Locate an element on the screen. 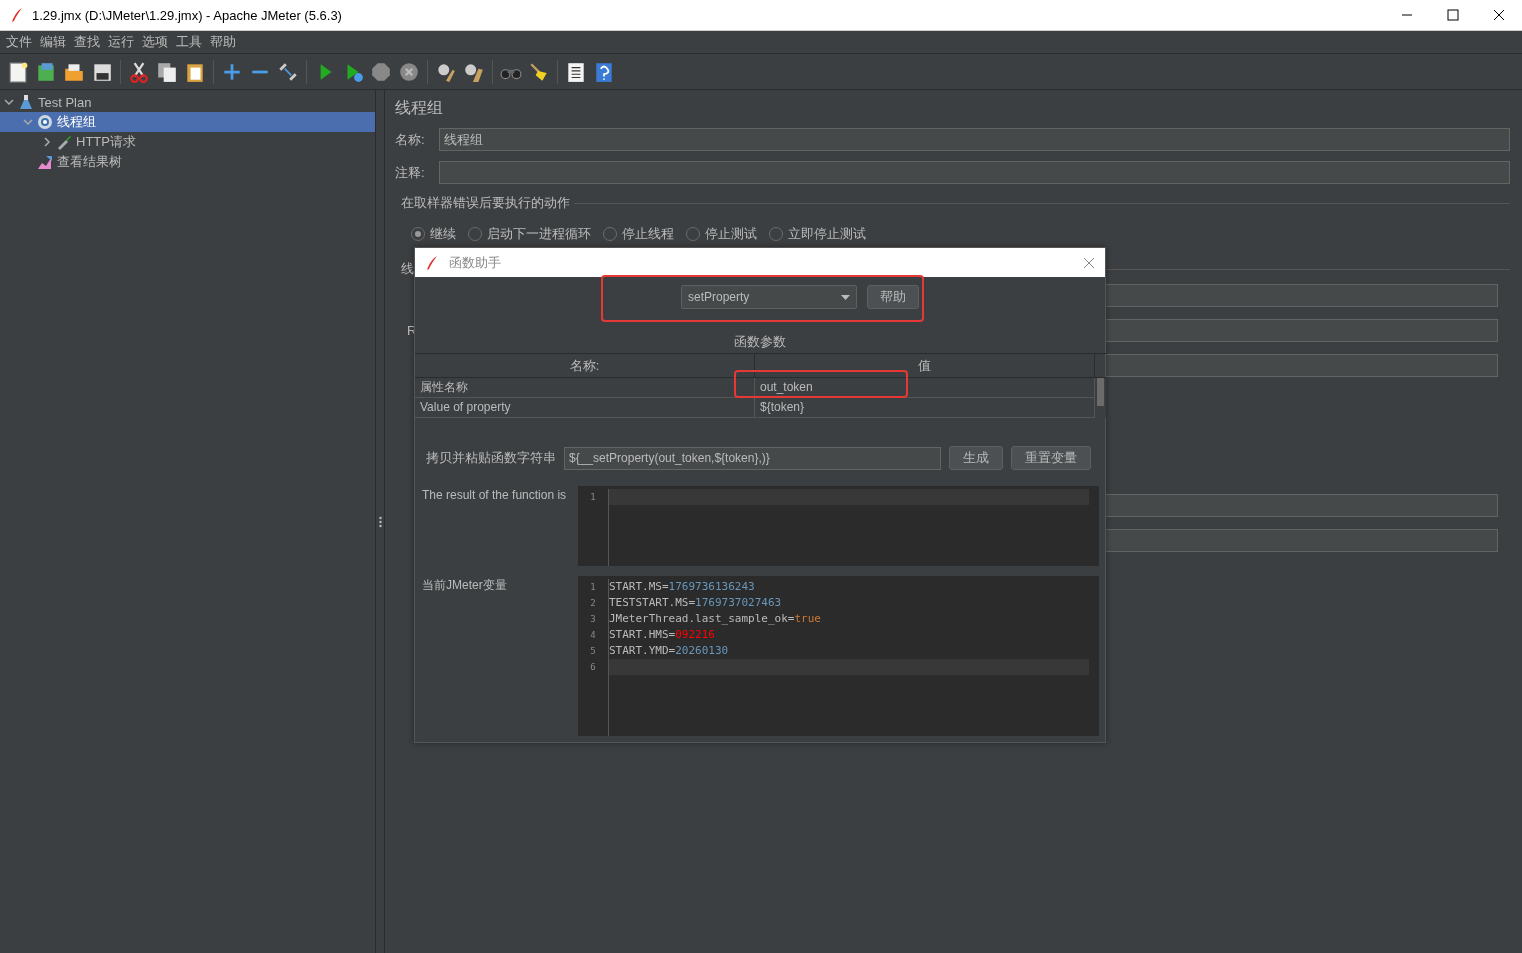 The width and height of the screenshot is (1522, 953). line-number: 3 is located at coordinates (593, 619).